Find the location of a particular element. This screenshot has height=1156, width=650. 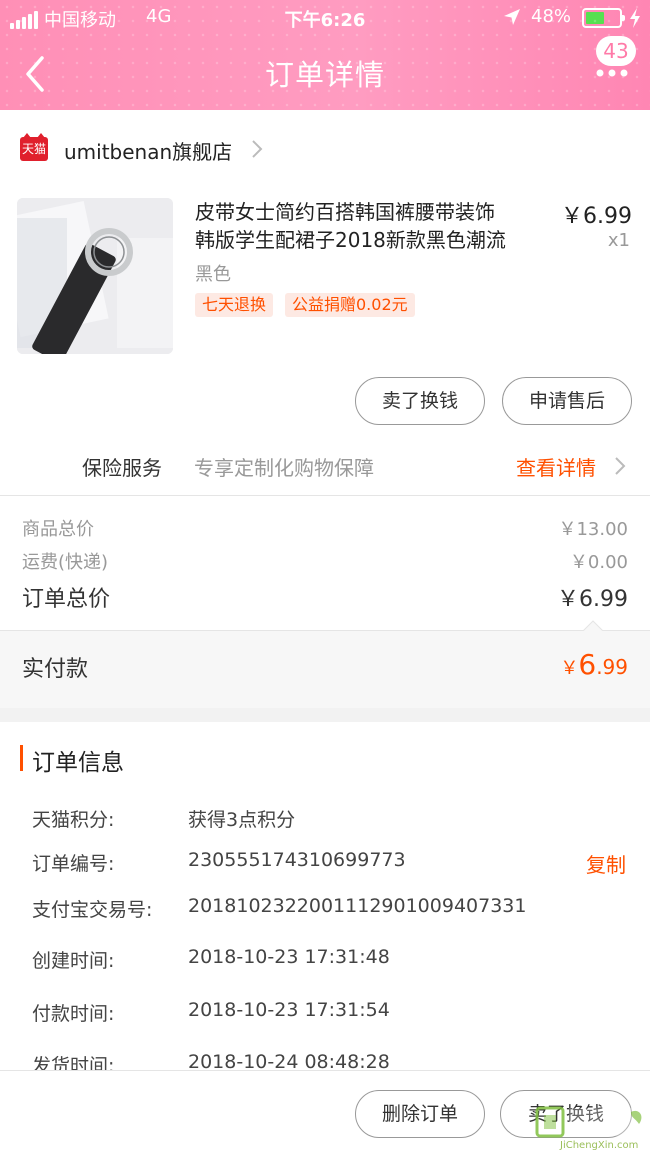

section-accent-bar is located at coordinates (21, 758).